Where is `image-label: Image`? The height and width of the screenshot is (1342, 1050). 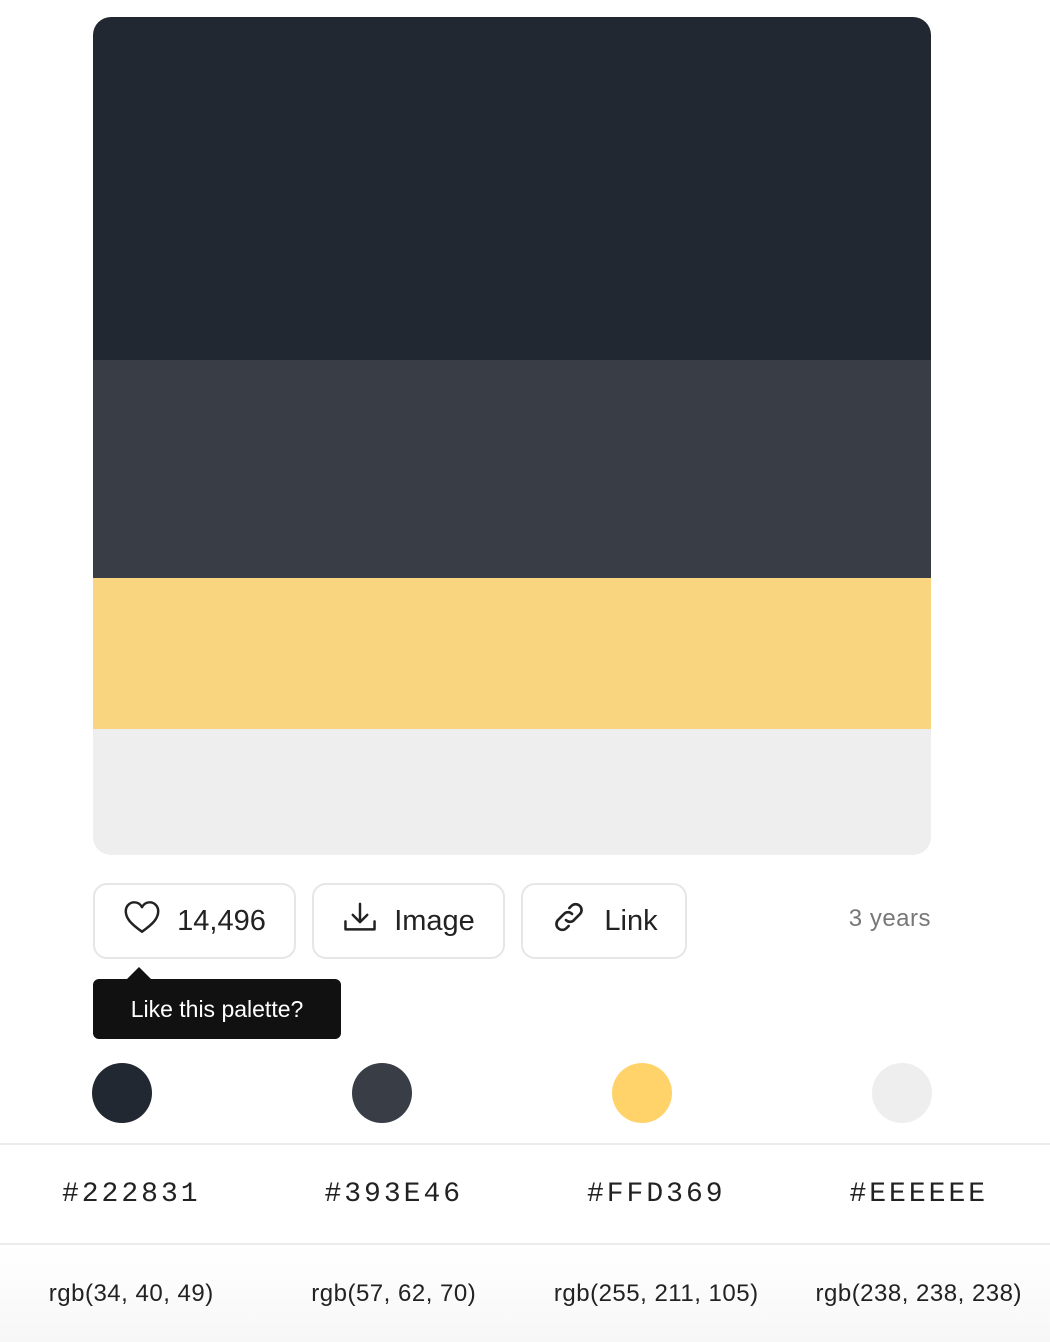
image-label: Image is located at coordinates (434, 920).